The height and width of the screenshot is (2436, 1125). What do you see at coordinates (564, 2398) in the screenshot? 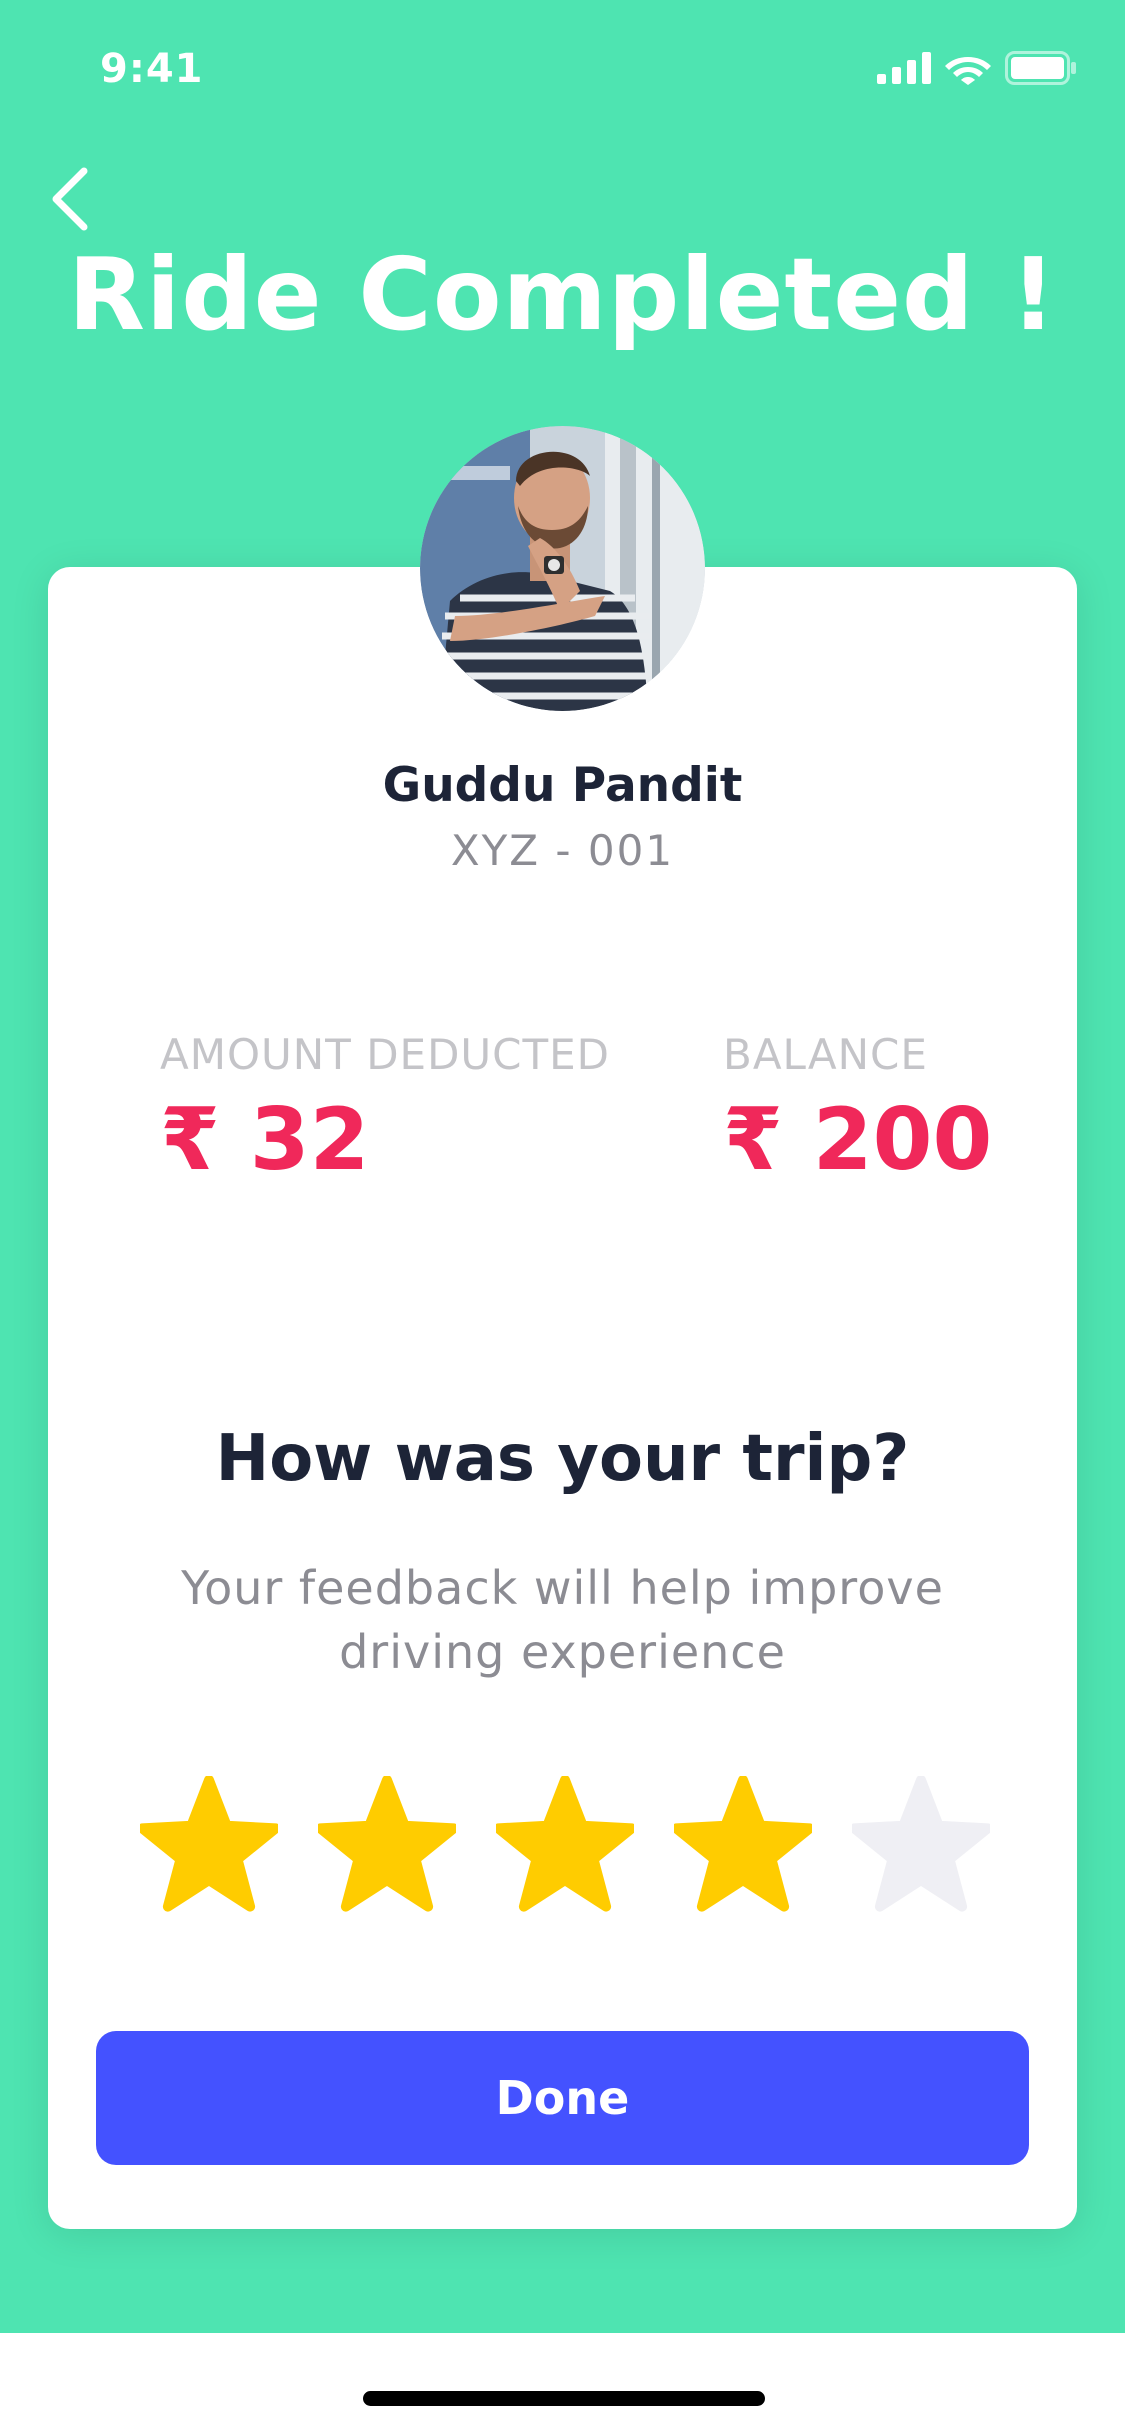
I see `home-indicator` at bounding box center [564, 2398].